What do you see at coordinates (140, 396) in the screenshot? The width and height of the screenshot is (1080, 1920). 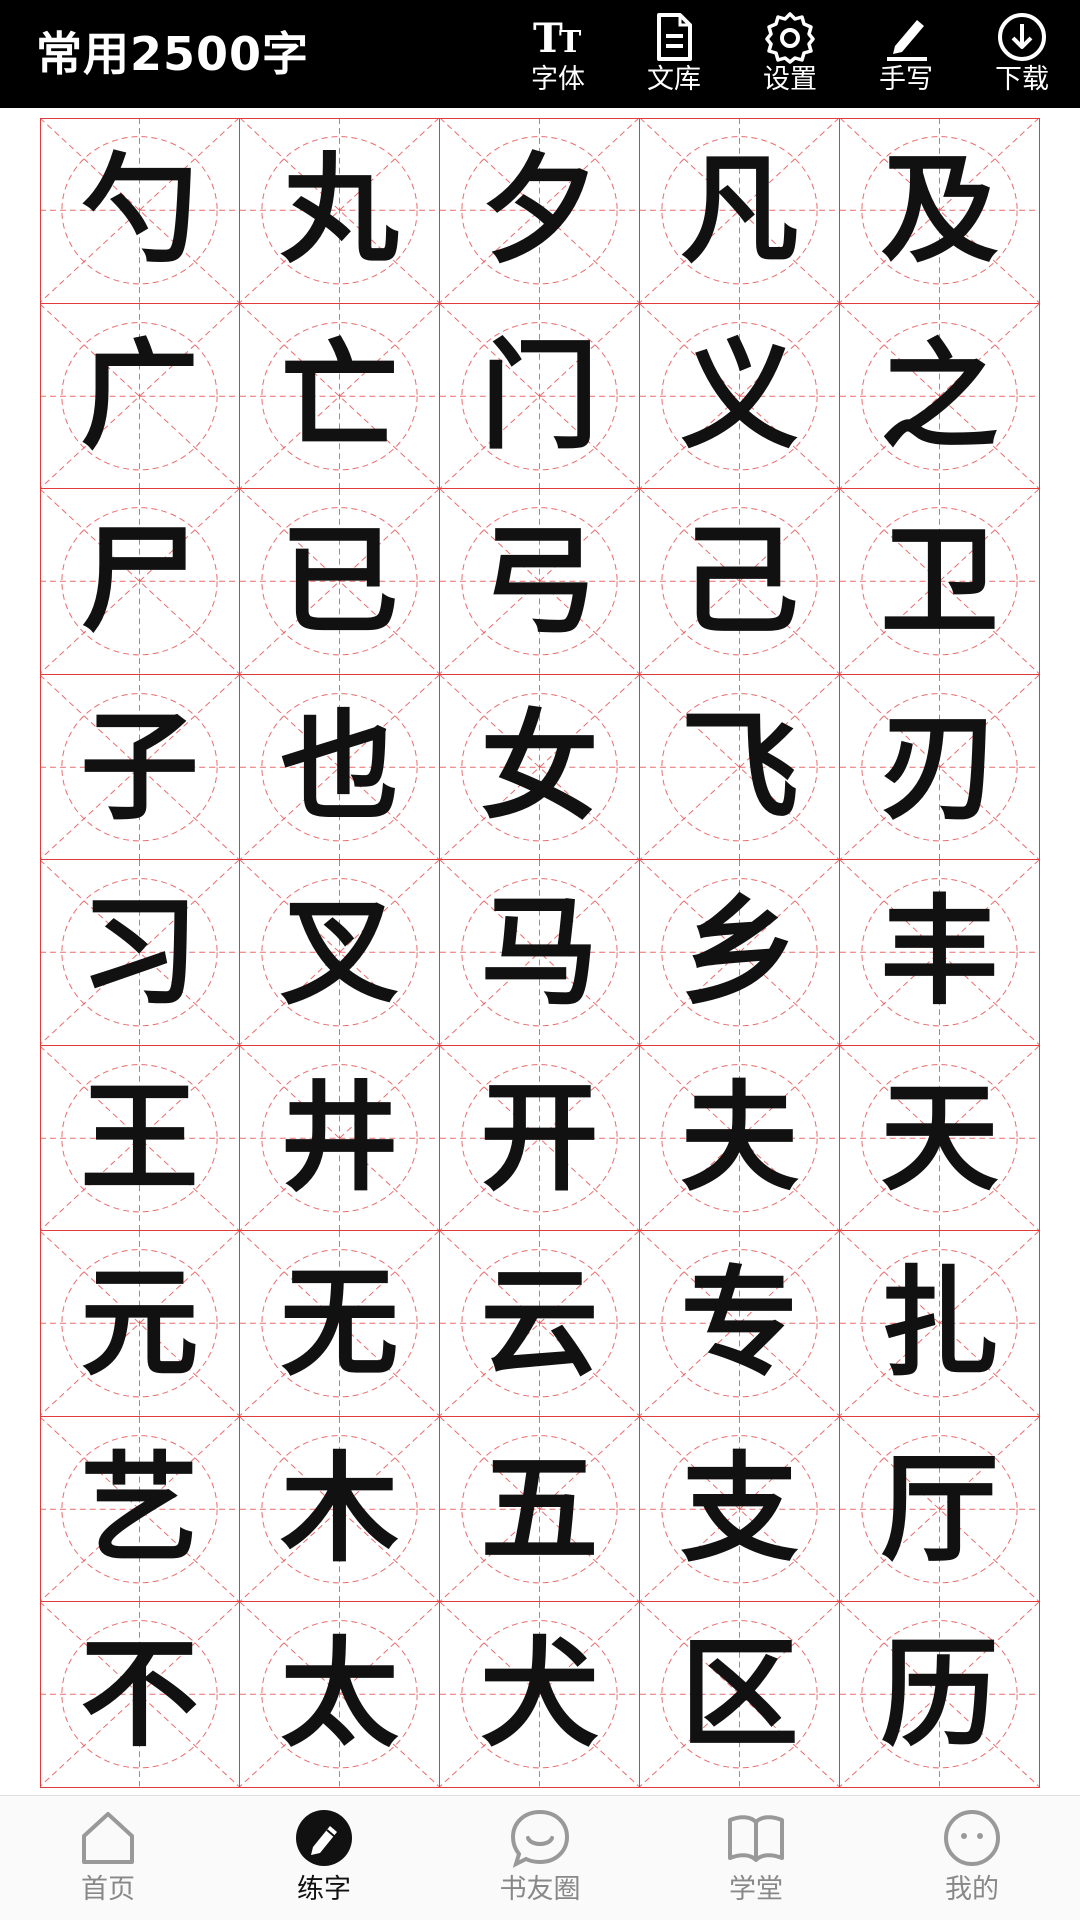 I see `practice-cell: 广` at bounding box center [140, 396].